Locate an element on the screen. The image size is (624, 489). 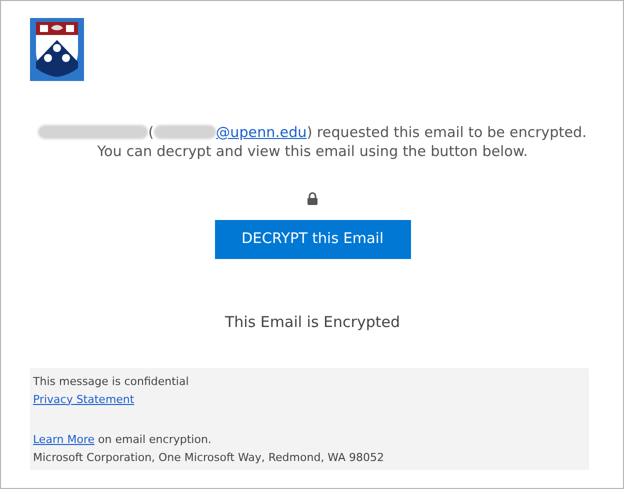
learn-more-link: Learn More is located at coordinates (64, 439).